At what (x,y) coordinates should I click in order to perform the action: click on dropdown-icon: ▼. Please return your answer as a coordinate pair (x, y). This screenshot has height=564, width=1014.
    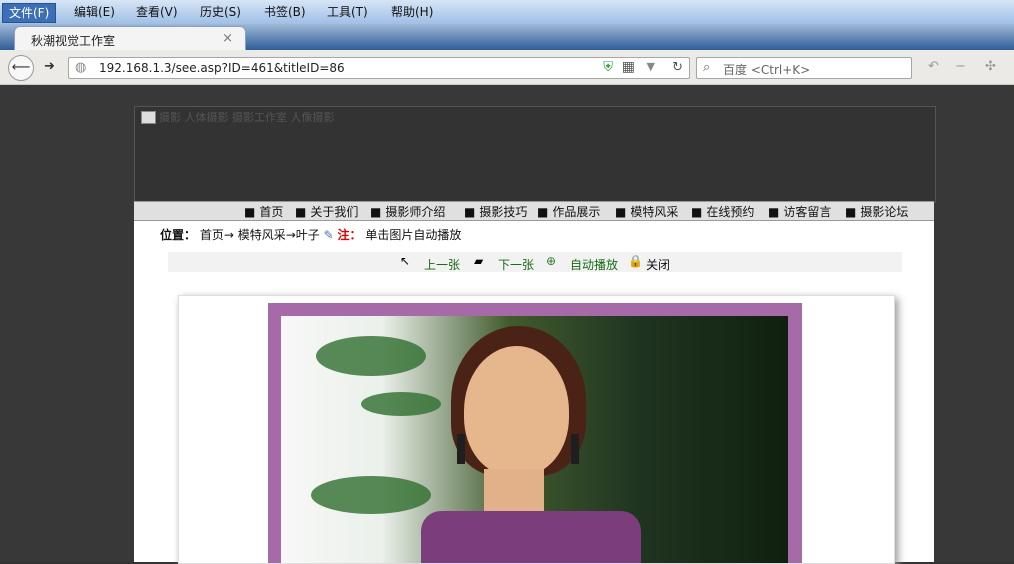
    Looking at the image, I should click on (651, 66).